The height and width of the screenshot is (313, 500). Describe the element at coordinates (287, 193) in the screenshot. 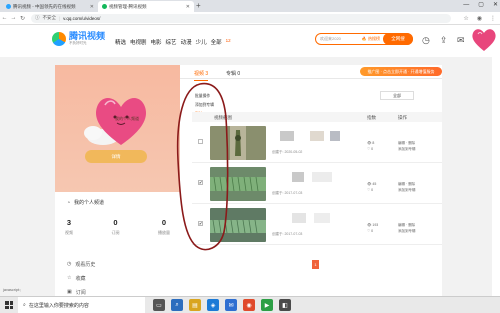

I see `created-date: 创建于: 2017-07-03` at that location.